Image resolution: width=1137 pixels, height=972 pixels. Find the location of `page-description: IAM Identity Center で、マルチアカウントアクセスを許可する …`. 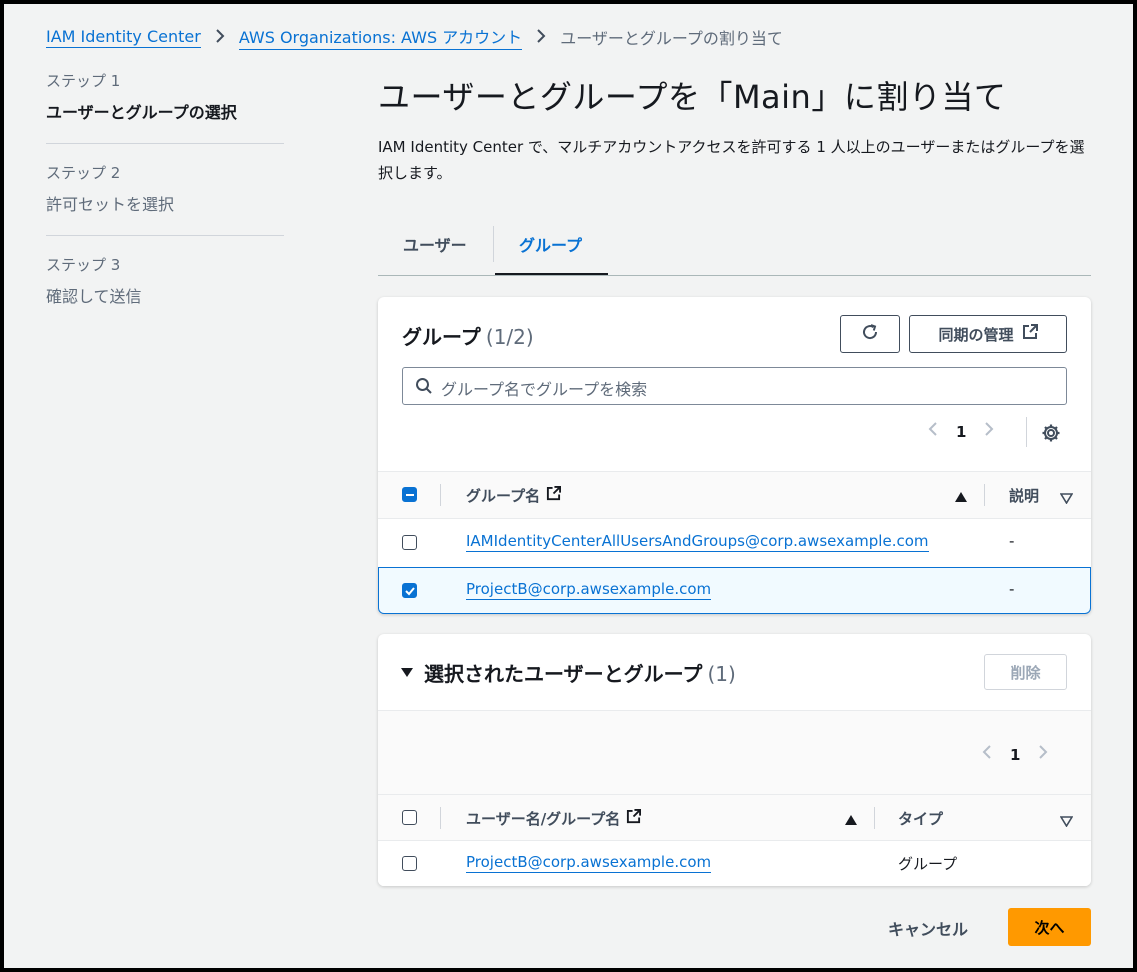

page-description: IAM Identity Center で、マルチアカウントアクセスを許可する … is located at coordinates (731, 160).